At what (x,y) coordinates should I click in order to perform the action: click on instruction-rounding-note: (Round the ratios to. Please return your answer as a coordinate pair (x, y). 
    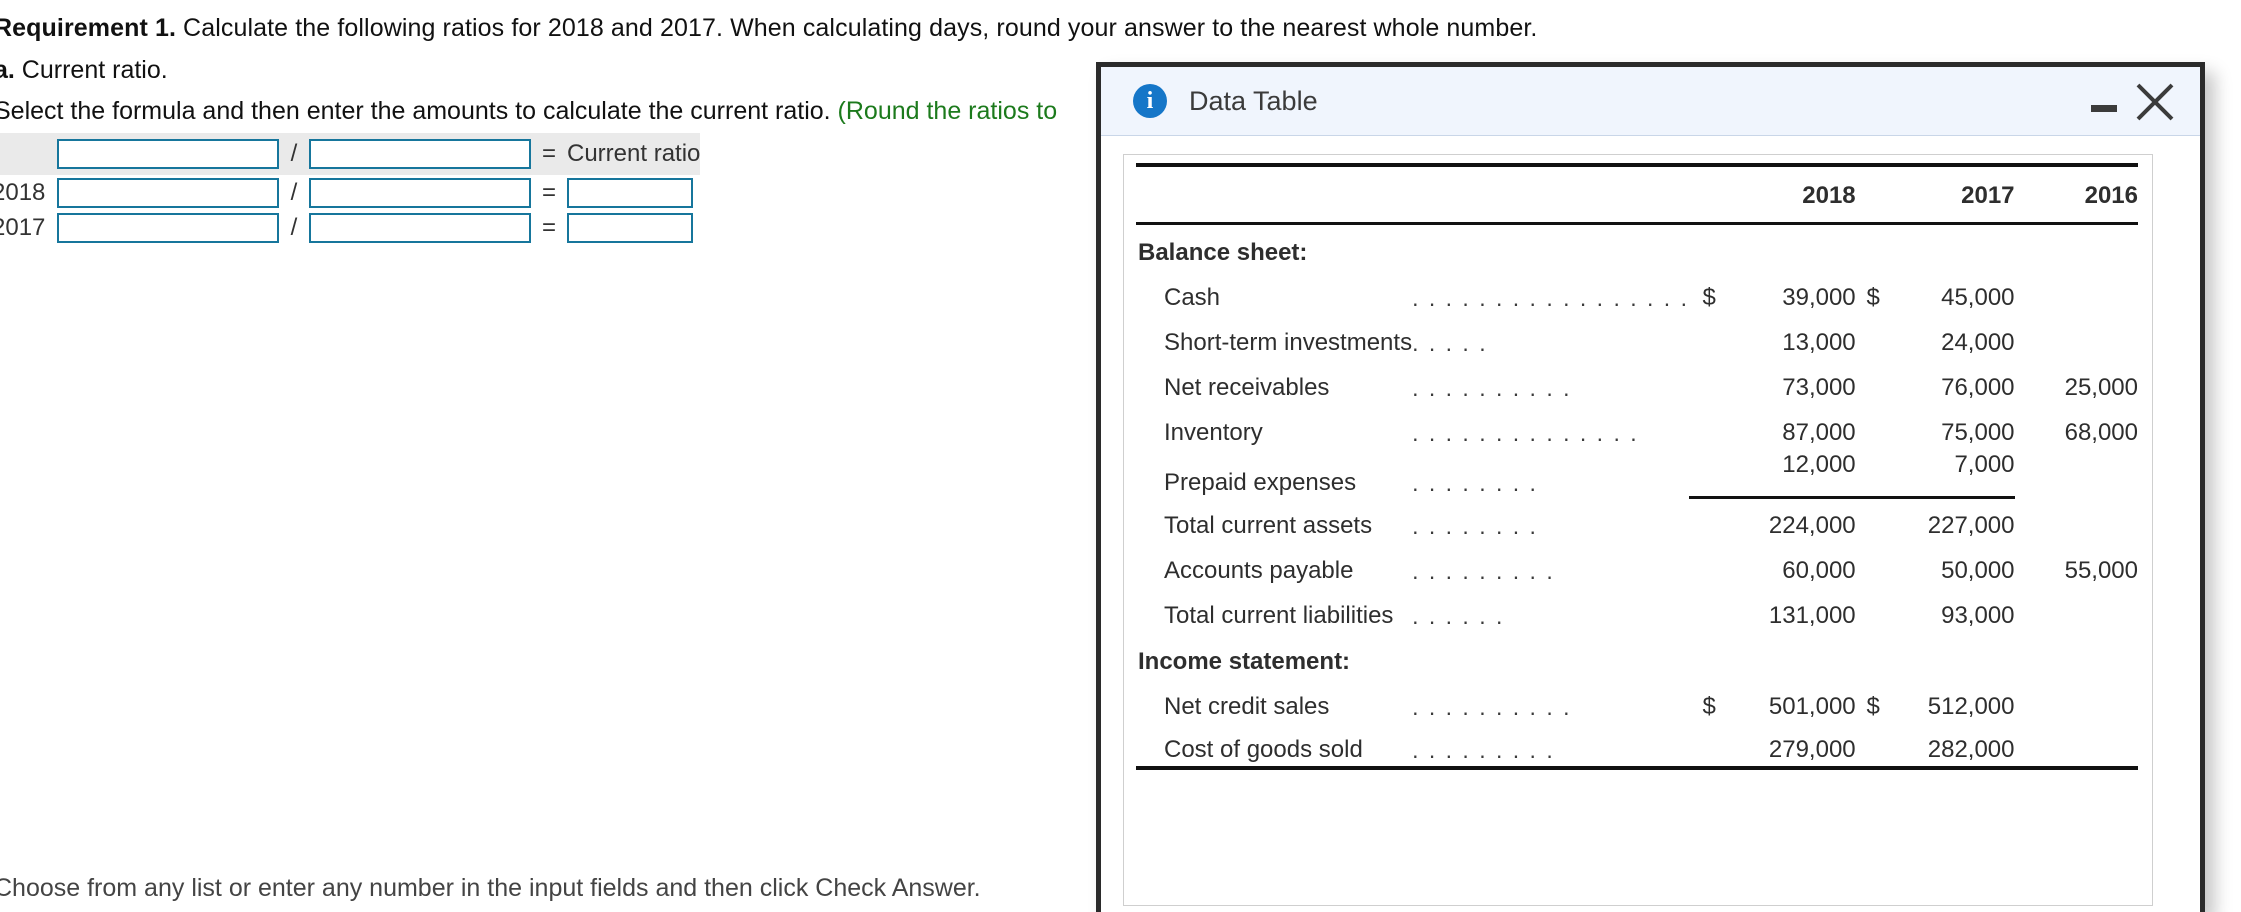
    Looking at the image, I should click on (947, 111).